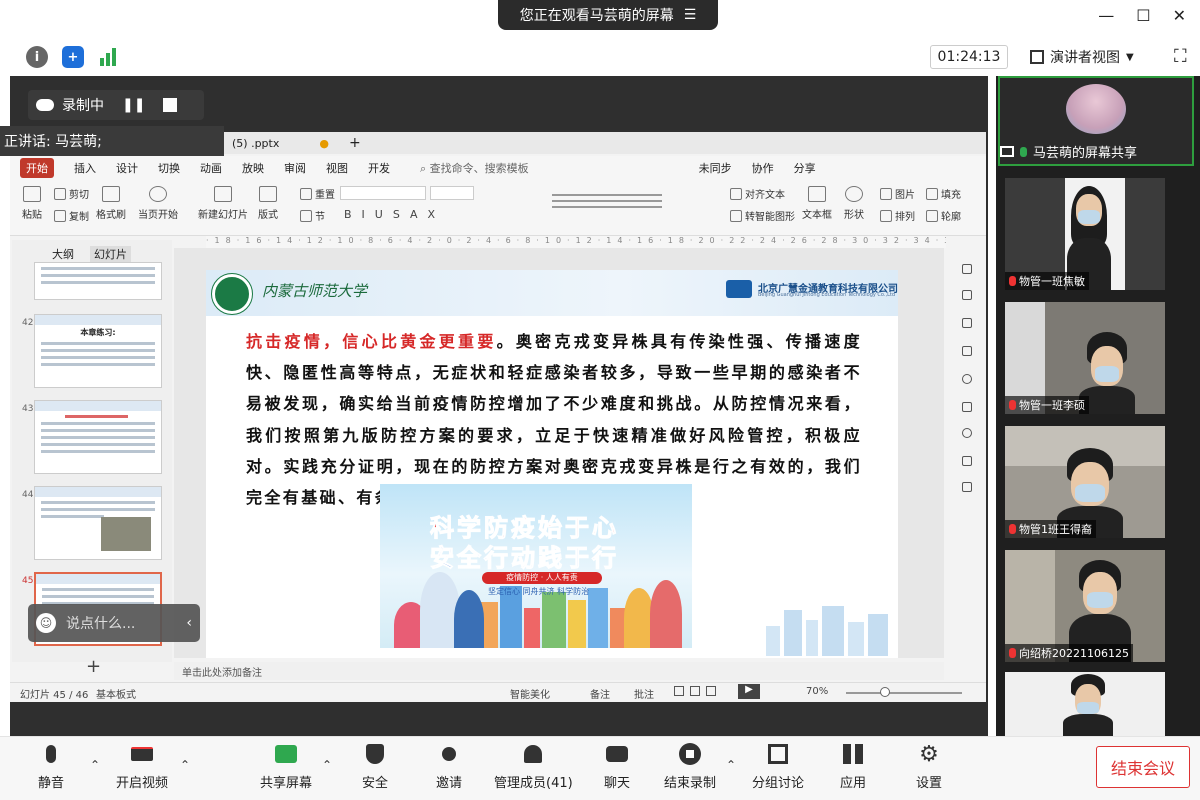  I want to click on format-painter-button: 格式刷, so click(111, 203).